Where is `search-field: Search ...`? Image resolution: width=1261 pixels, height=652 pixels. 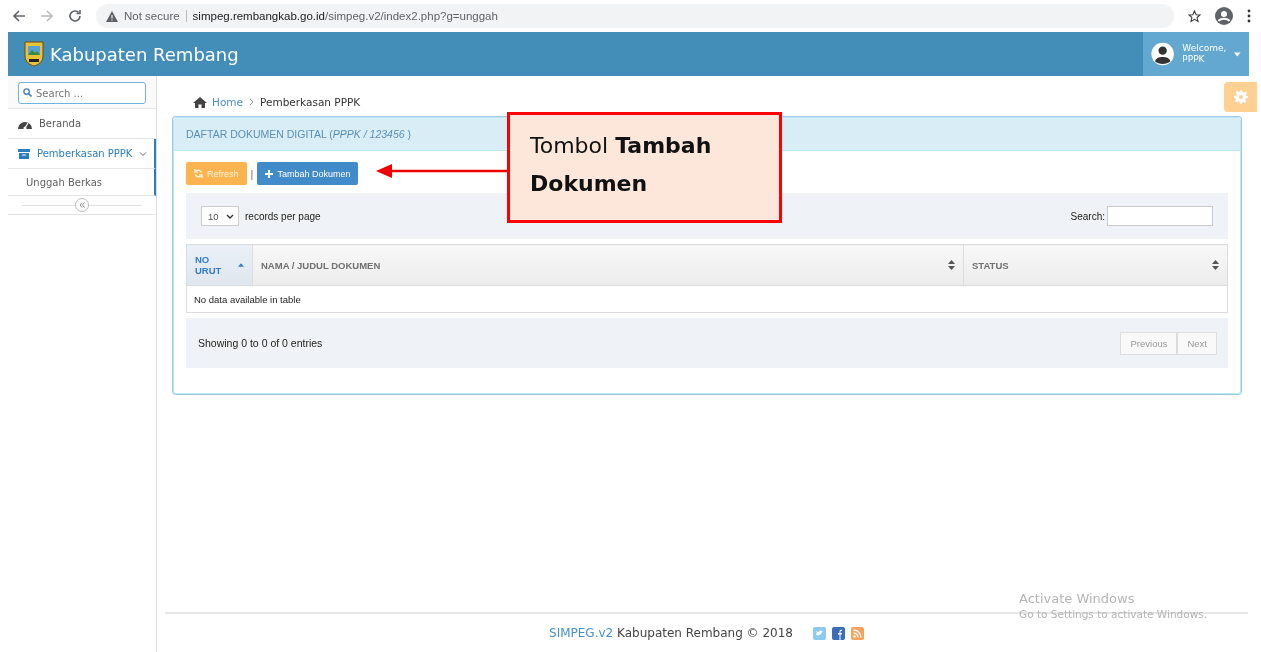 search-field: Search ... is located at coordinates (82, 93).